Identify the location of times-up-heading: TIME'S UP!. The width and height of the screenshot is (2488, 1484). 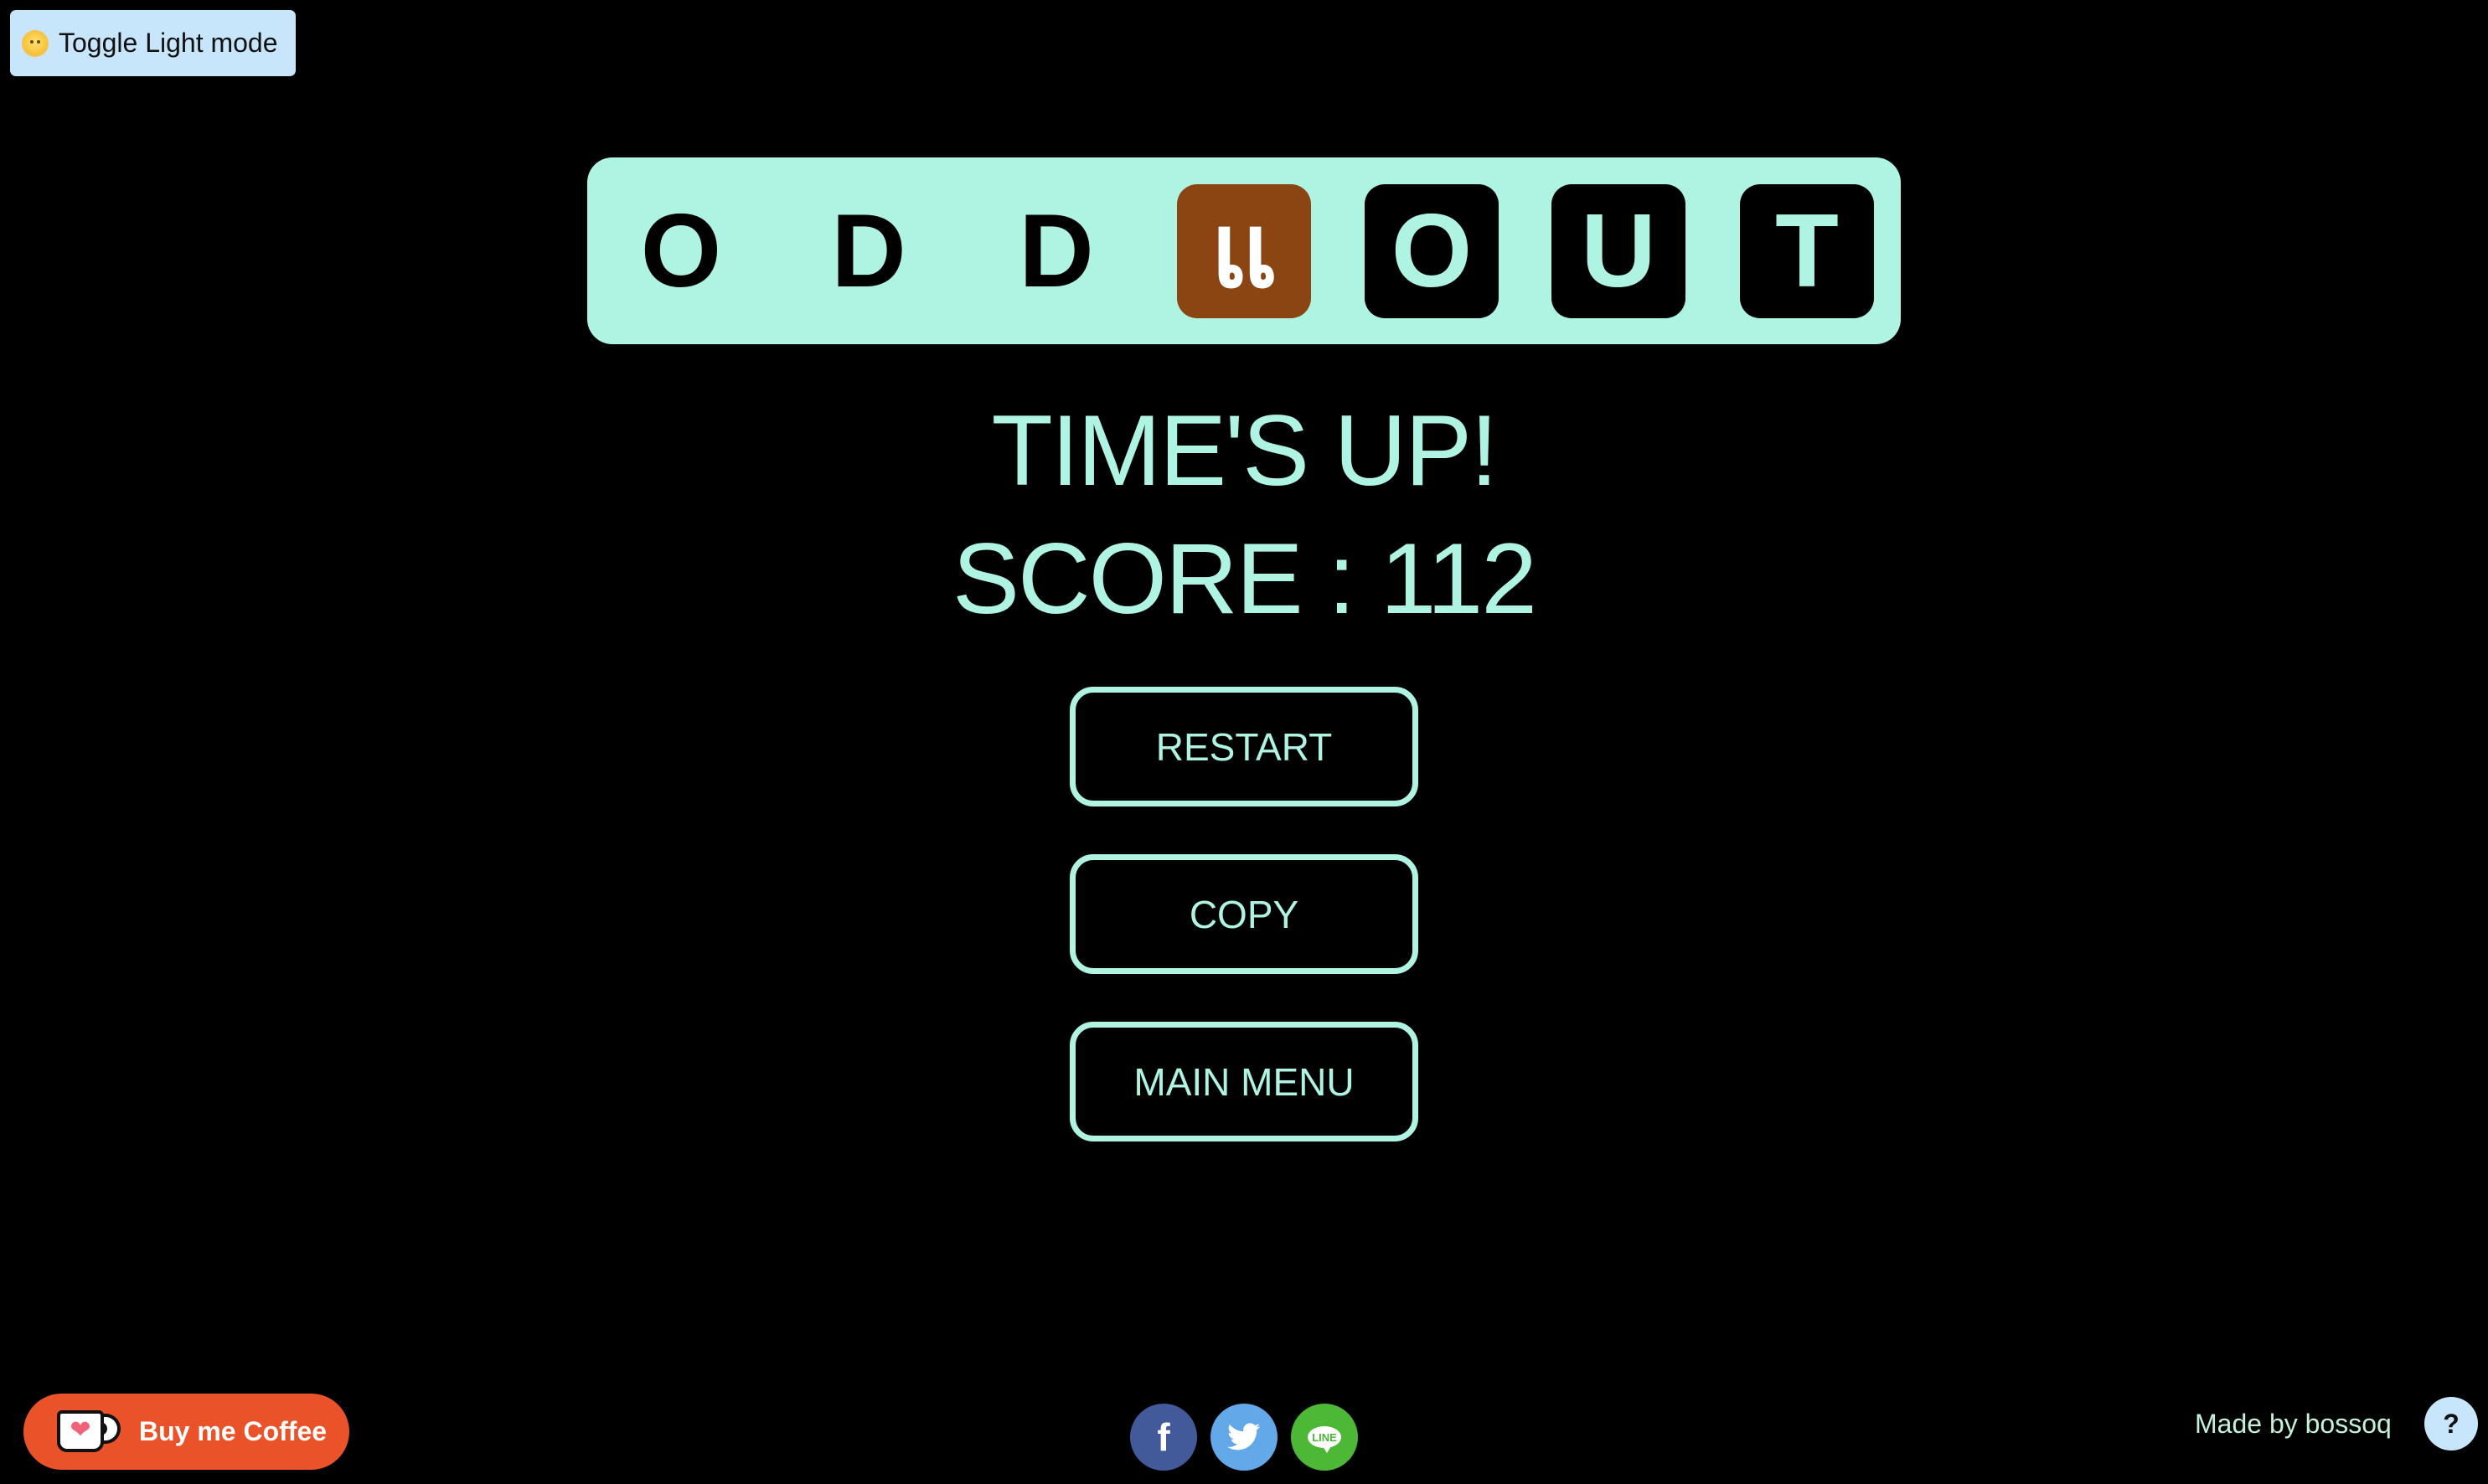
(1245, 450).